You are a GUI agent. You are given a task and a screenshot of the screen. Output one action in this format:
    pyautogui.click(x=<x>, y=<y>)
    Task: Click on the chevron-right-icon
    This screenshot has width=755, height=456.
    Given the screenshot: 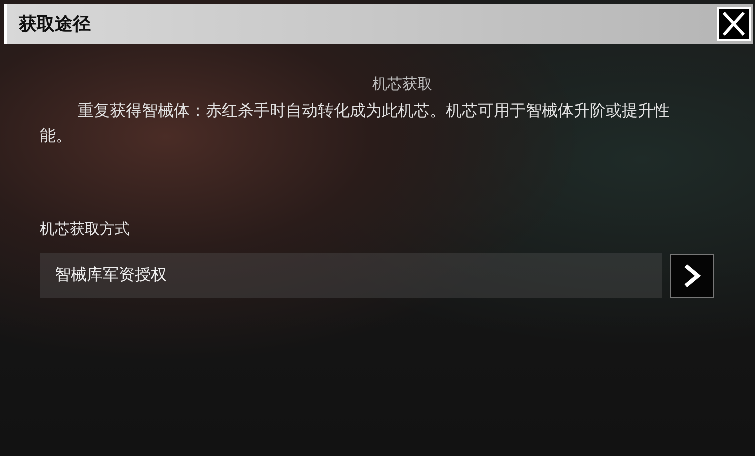 What is the action you would take?
    pyautogui.click(x=692, y=276)
    